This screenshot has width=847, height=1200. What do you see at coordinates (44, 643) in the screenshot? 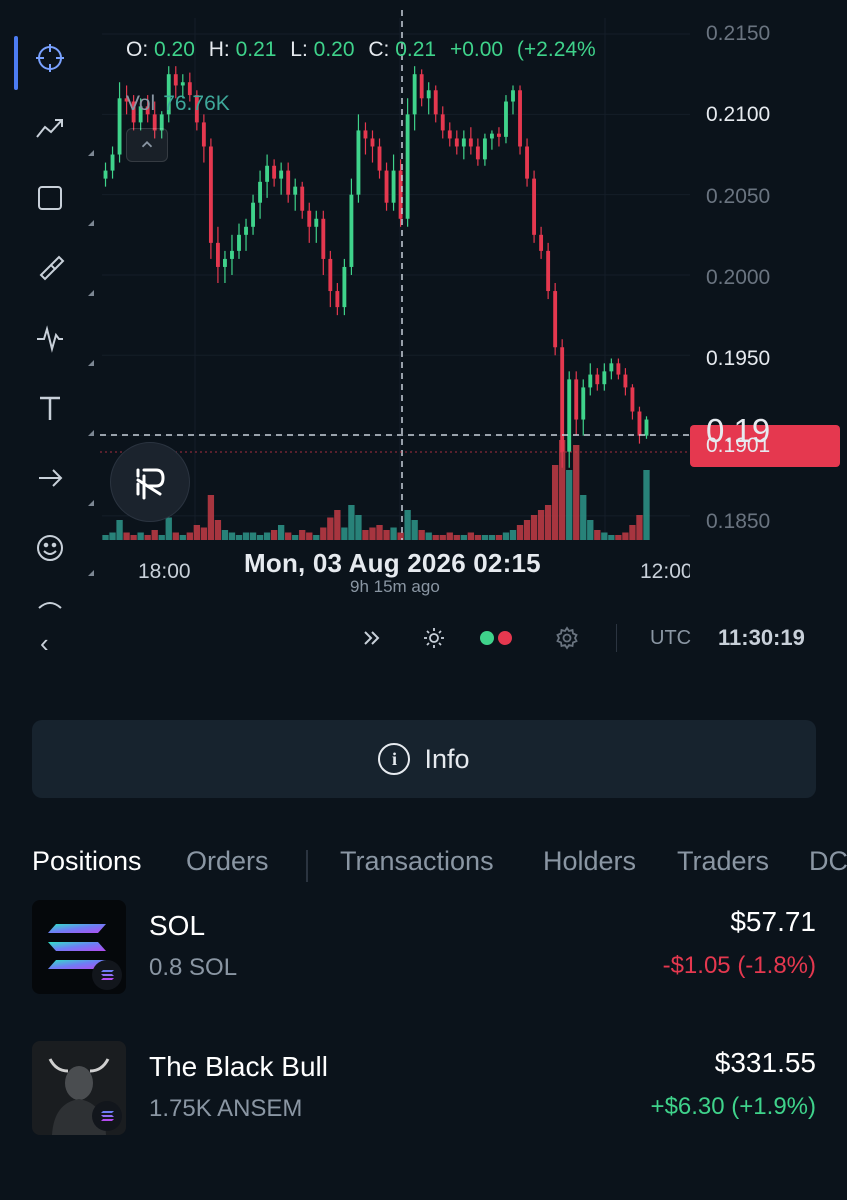
I see `collapse-toolbar-icon: ‹` at bounding box center [44, 643].